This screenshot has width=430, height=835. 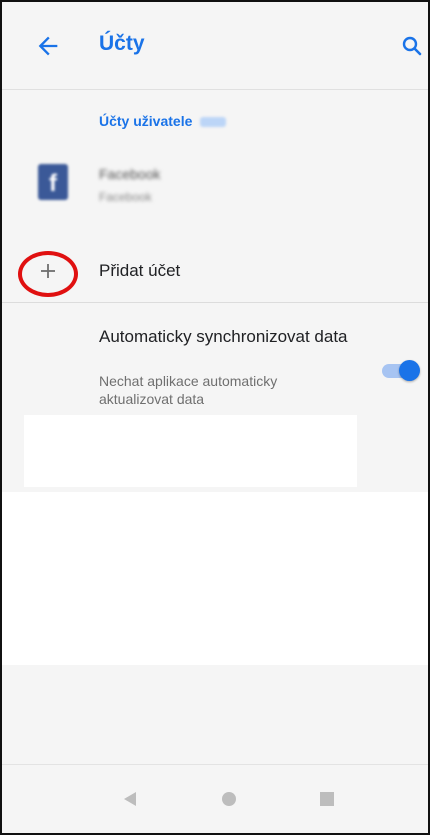 I want to click on back-button, so click(x=48, y=46).